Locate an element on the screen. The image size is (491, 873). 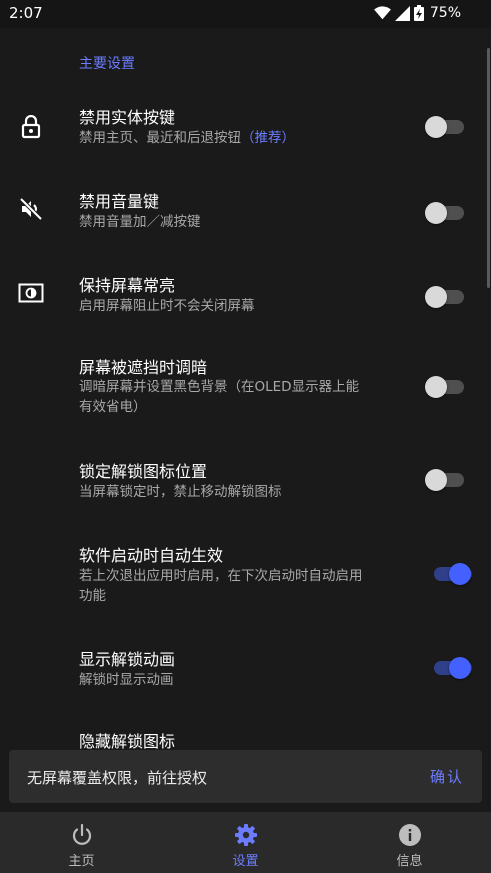
permission-snackbar: 无屏幕覆盖权限，前往授权 确认 is located at coordinates (245, 776).